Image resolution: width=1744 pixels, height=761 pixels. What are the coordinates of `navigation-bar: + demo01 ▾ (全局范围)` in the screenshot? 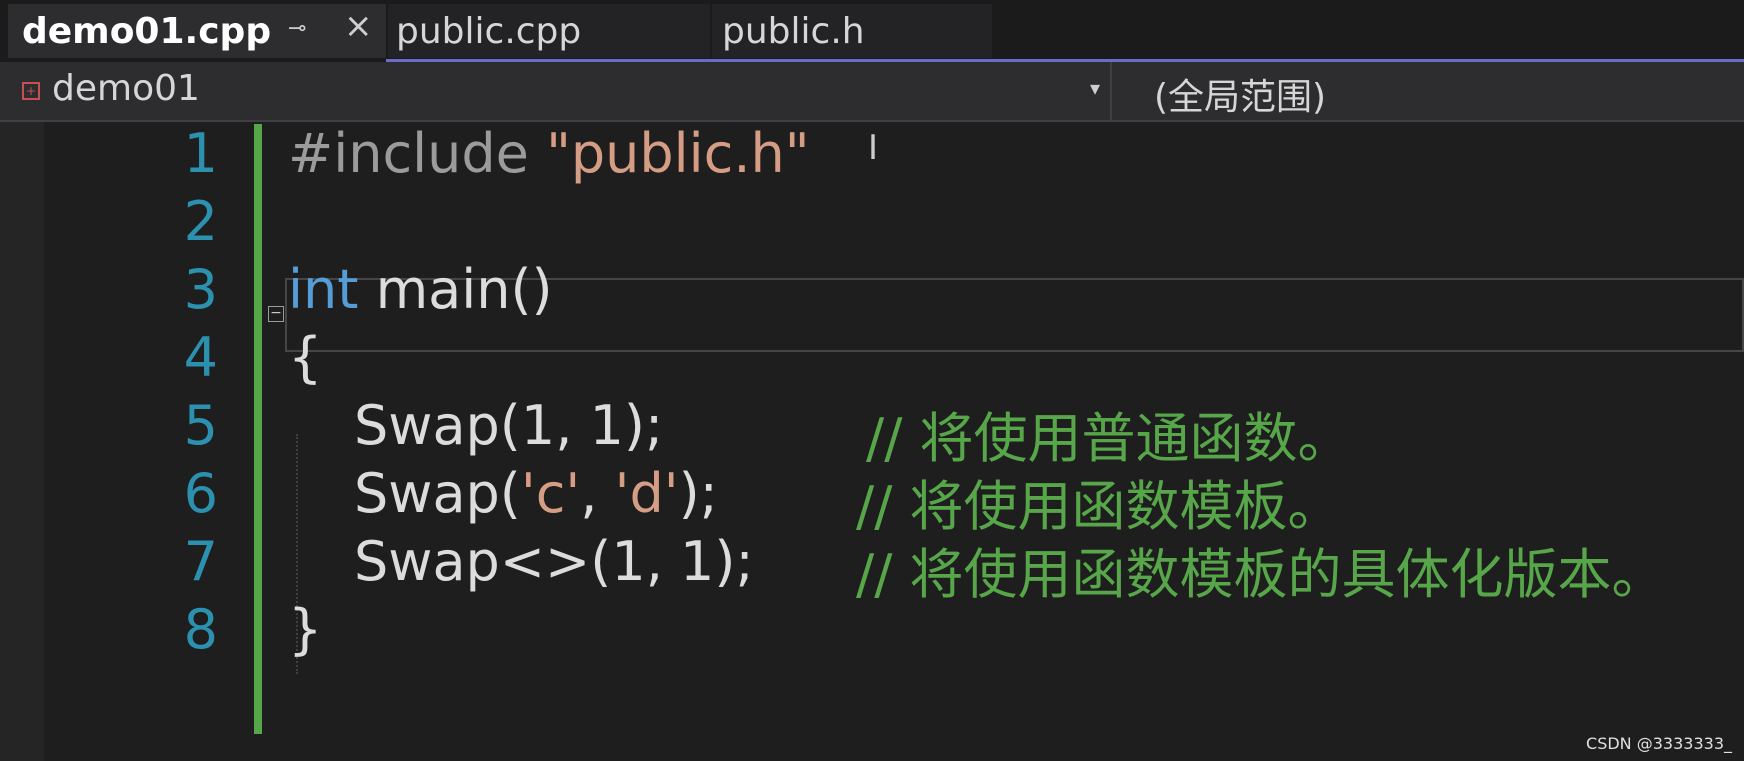 It's located at (872, 92).